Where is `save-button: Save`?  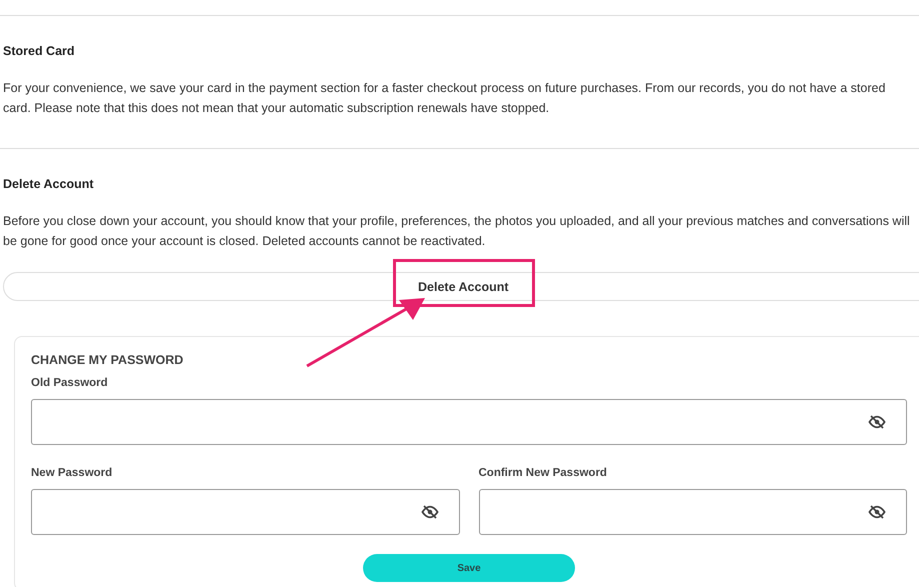 save-button: Save is located at coordinates (469, 568).